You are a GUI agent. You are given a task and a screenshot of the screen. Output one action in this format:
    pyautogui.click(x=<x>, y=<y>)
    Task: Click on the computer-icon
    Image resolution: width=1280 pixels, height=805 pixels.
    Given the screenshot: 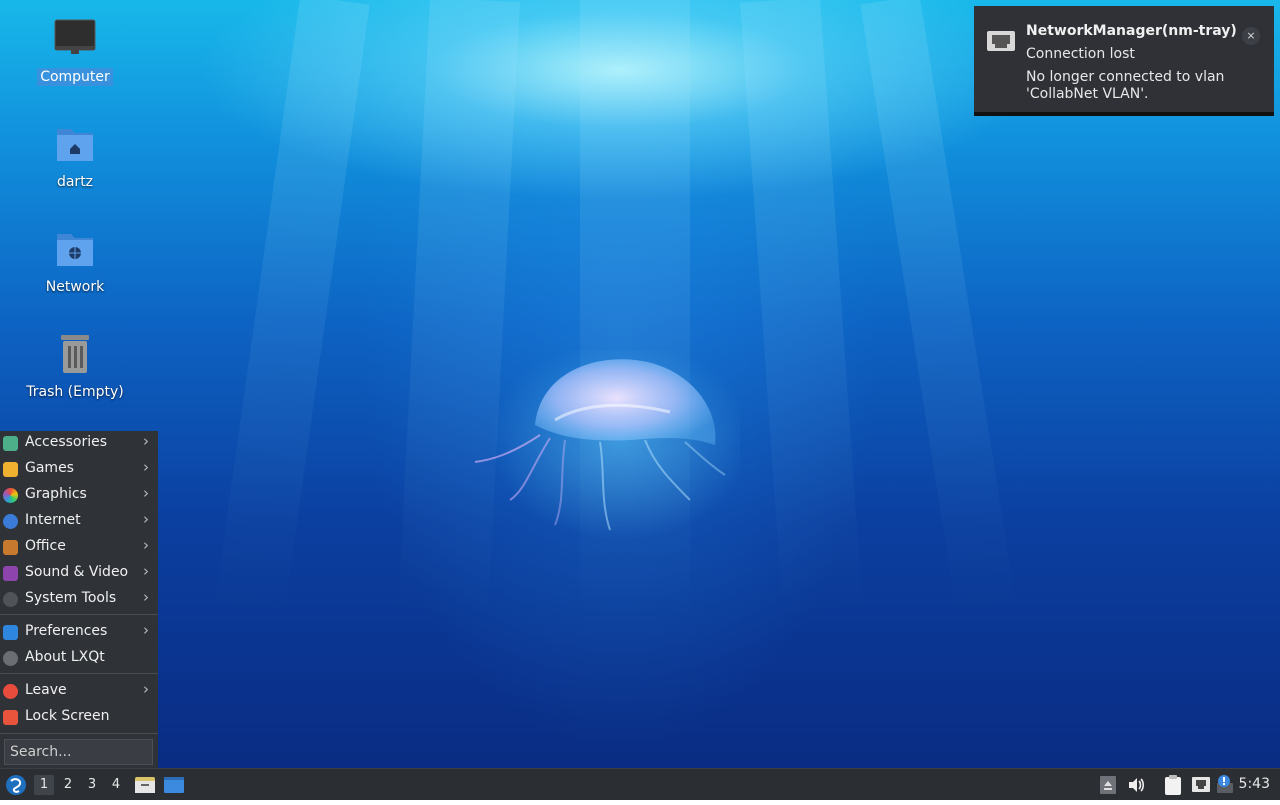 What is the action you would take?
    pyautogui.click(x=75, y=40)
    